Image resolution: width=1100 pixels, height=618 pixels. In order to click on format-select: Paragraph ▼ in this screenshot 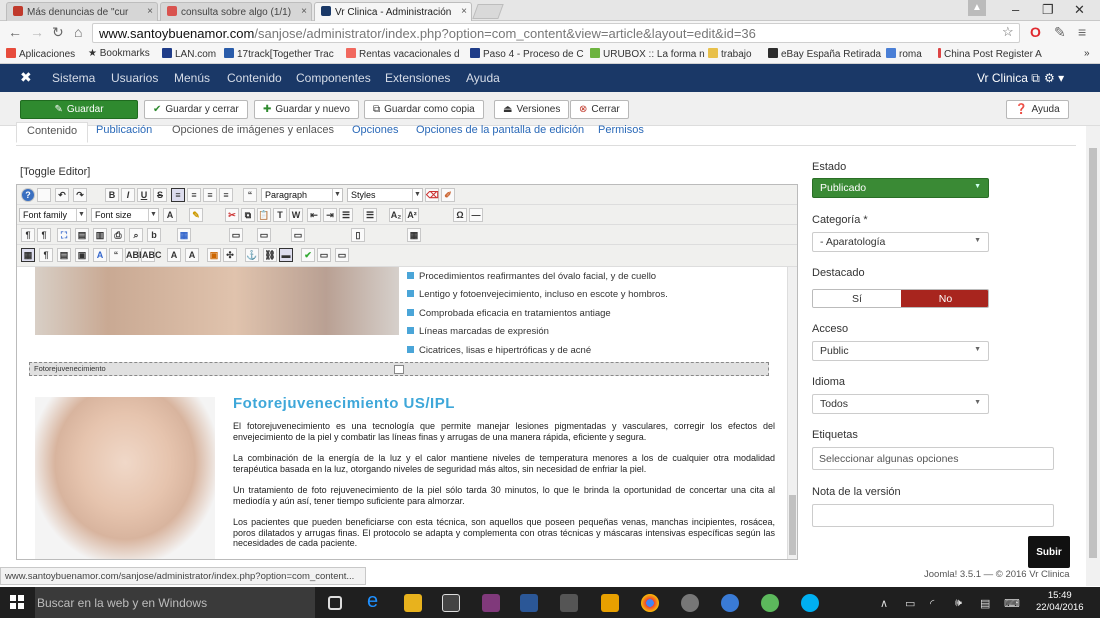, I will do `click(302, 195)`.